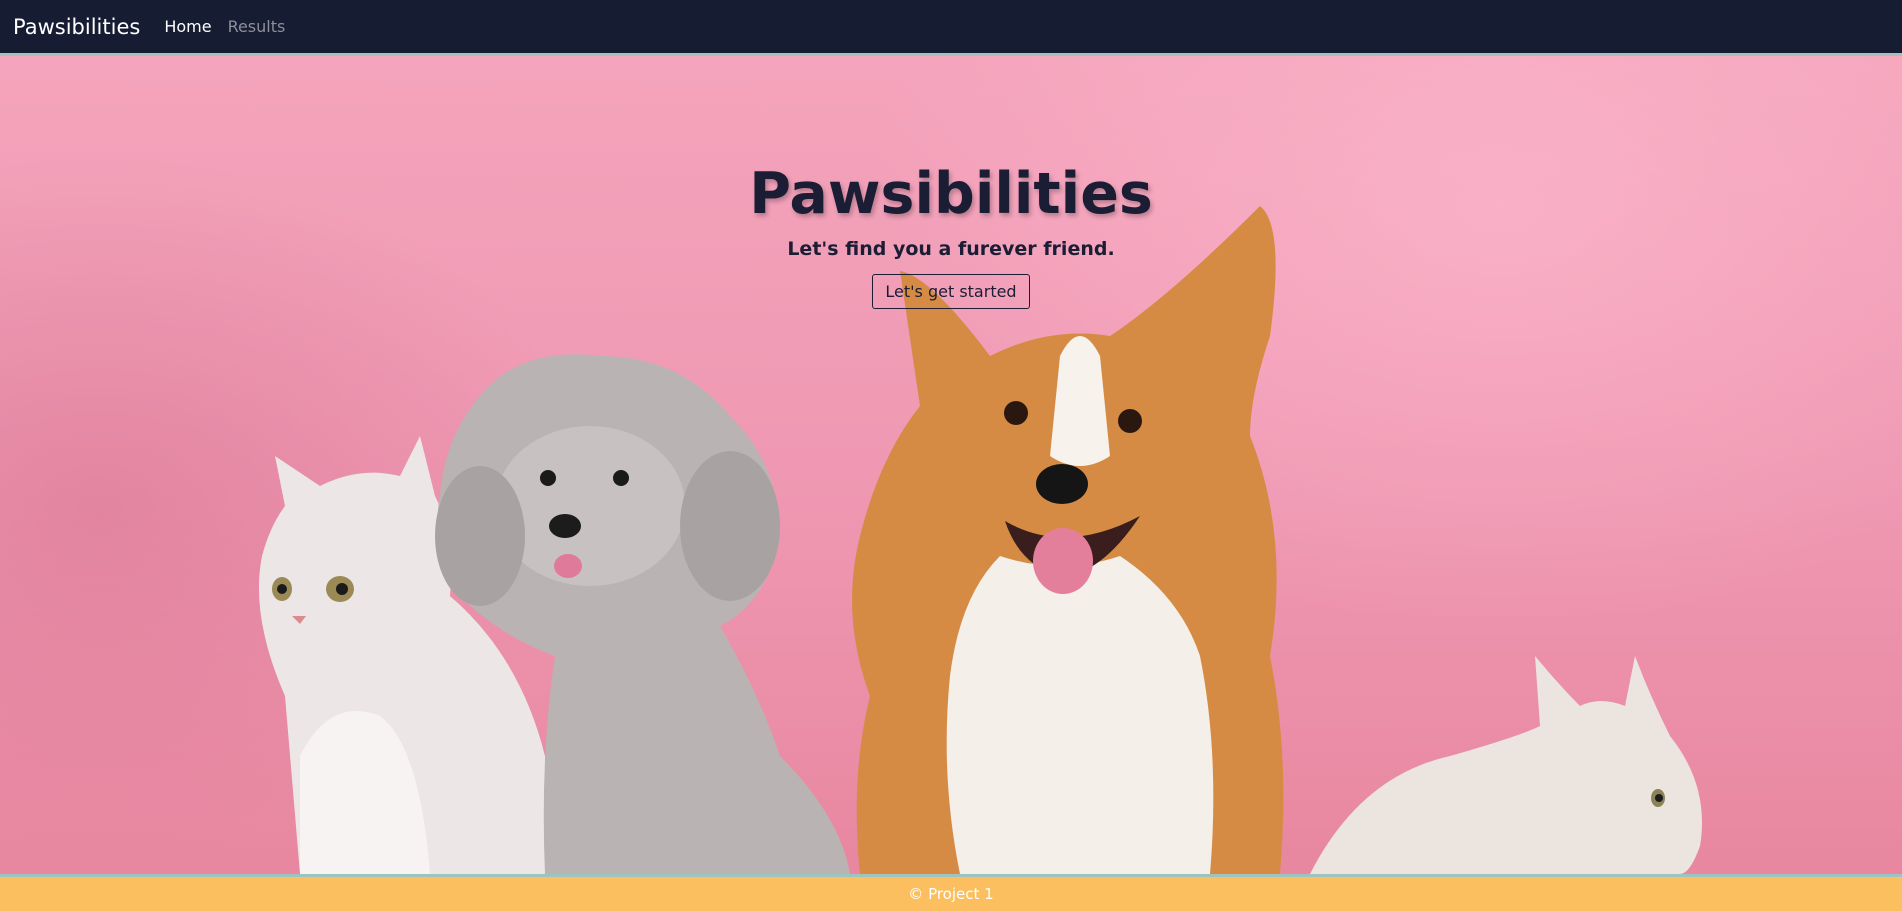 Image resolution: width=1902 pixels, height=911 pixels. What do you see at coordinates (951, 28) in the screenshot?
I see `top-navbar: Pawsibilities Home Results` at bounding box center [951, 28].